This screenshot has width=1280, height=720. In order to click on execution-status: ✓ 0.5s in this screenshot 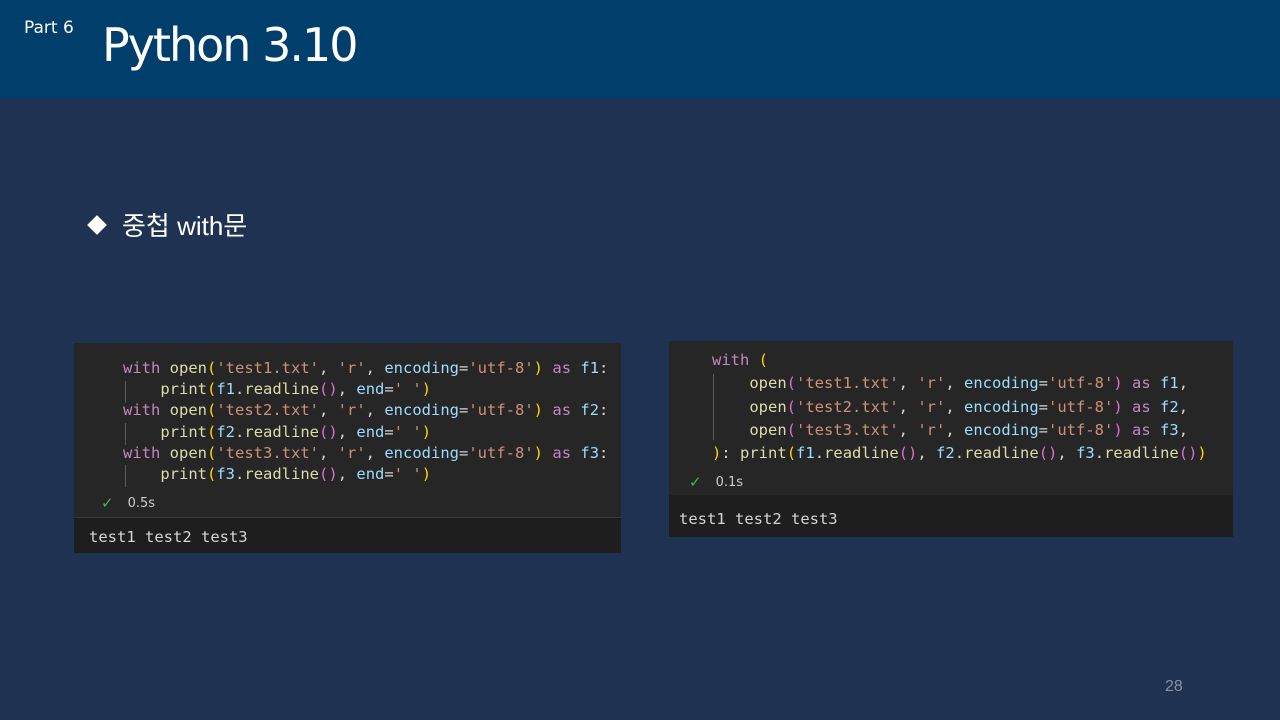, I will do `click(128, 503)`.